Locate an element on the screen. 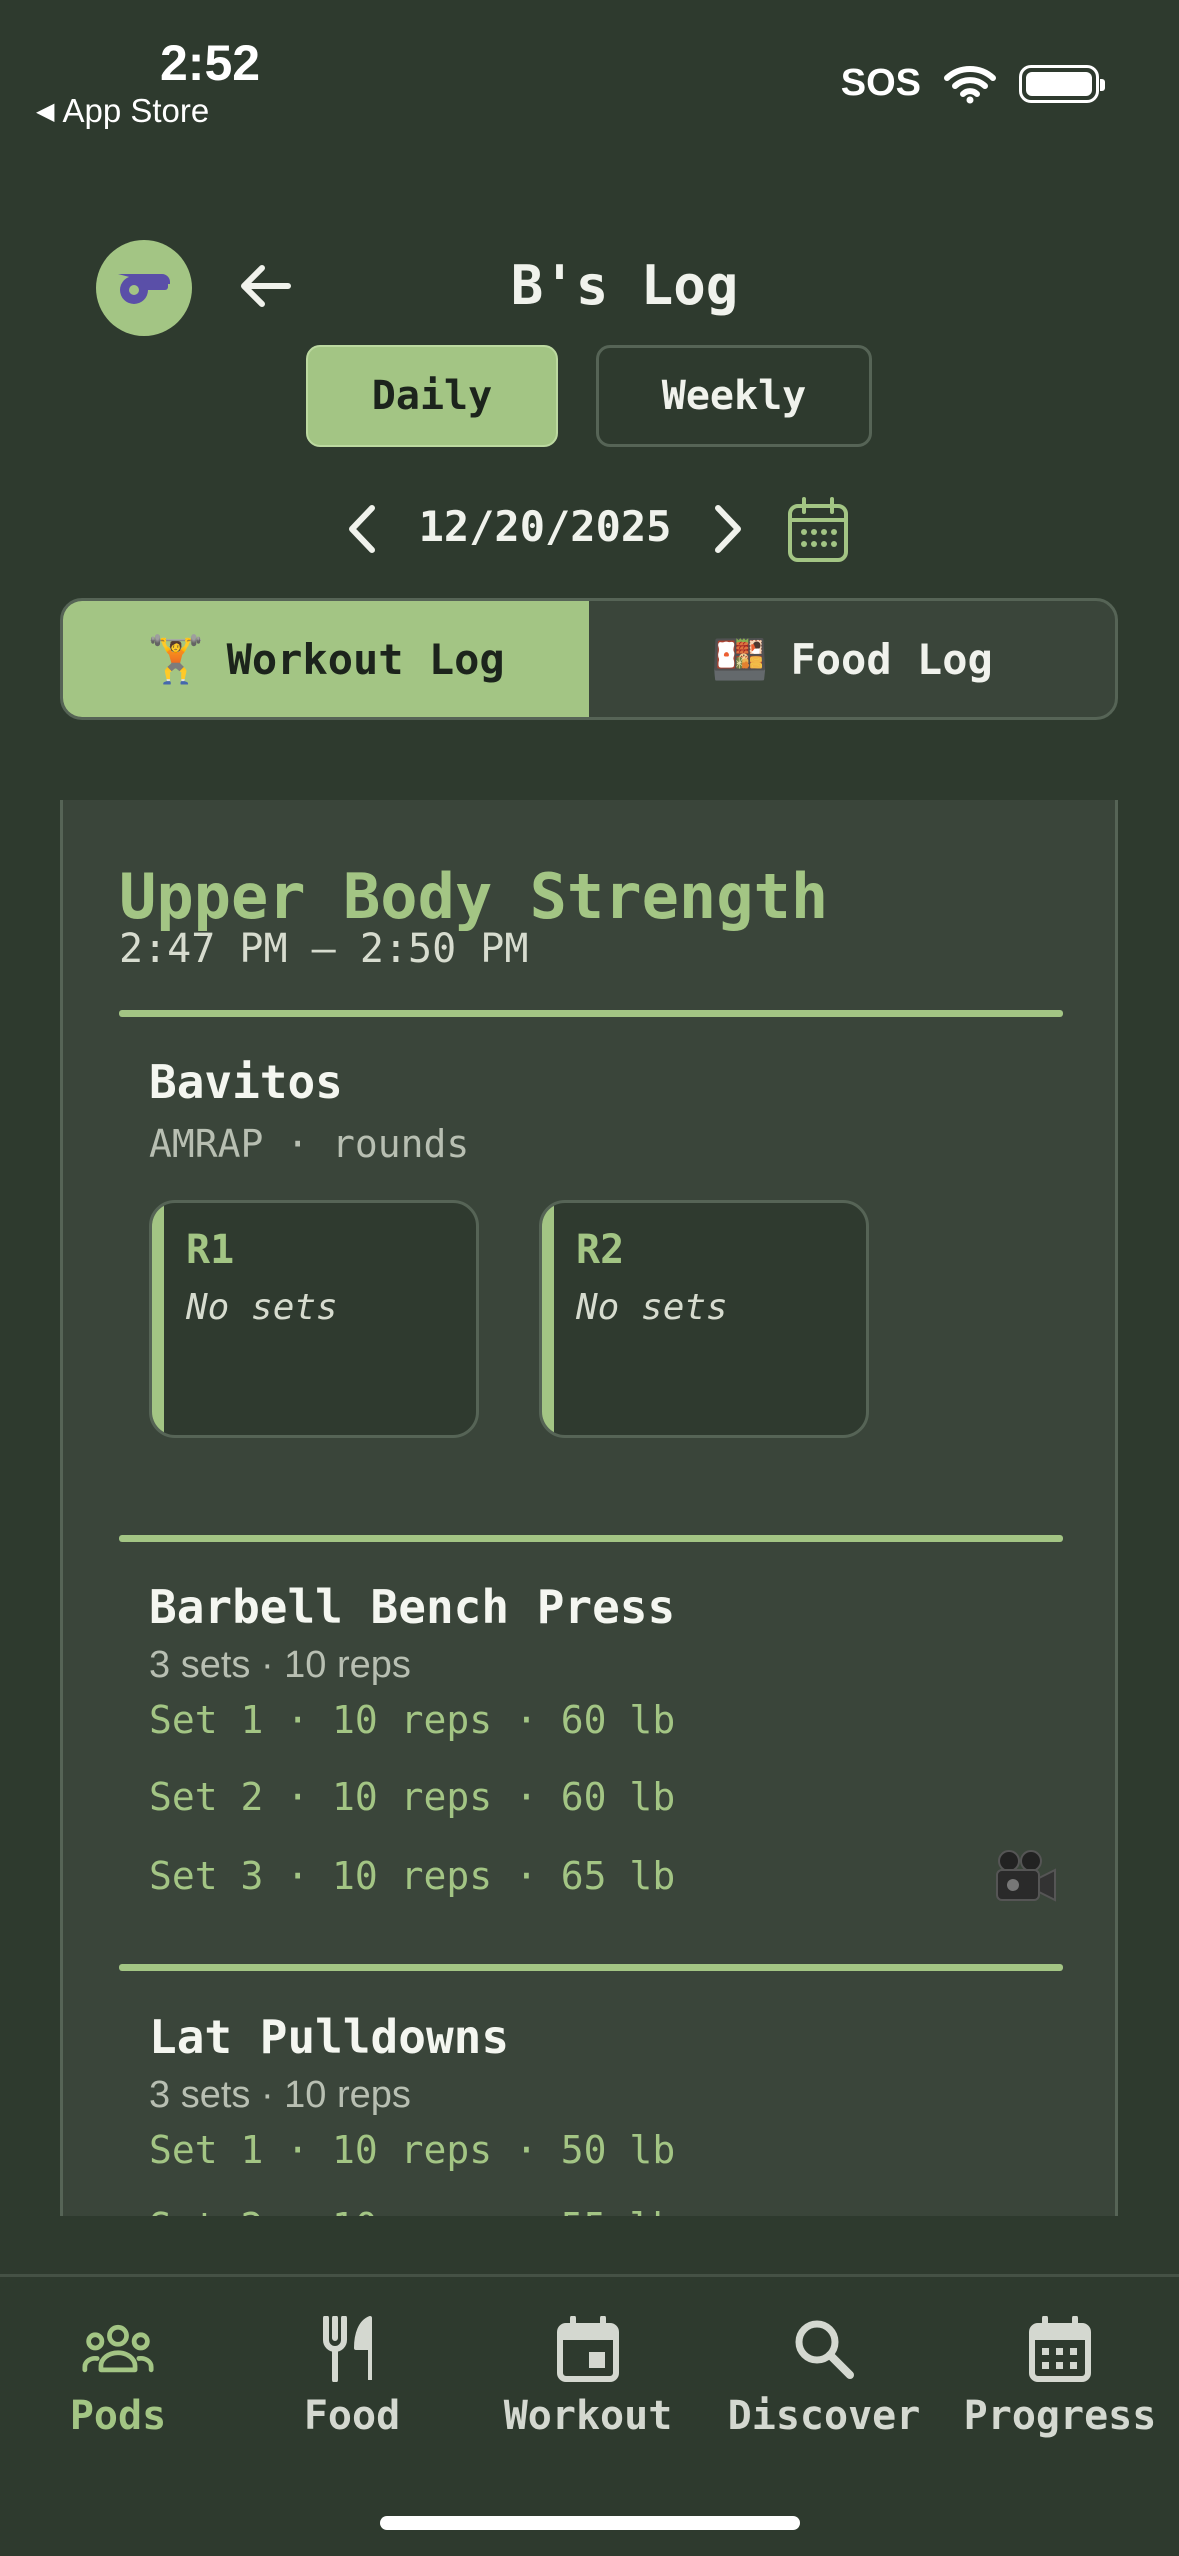 Image resolution: width=1179 pixels, height=2556 pixels. header: B's Log is located at coordinates (589, 285).